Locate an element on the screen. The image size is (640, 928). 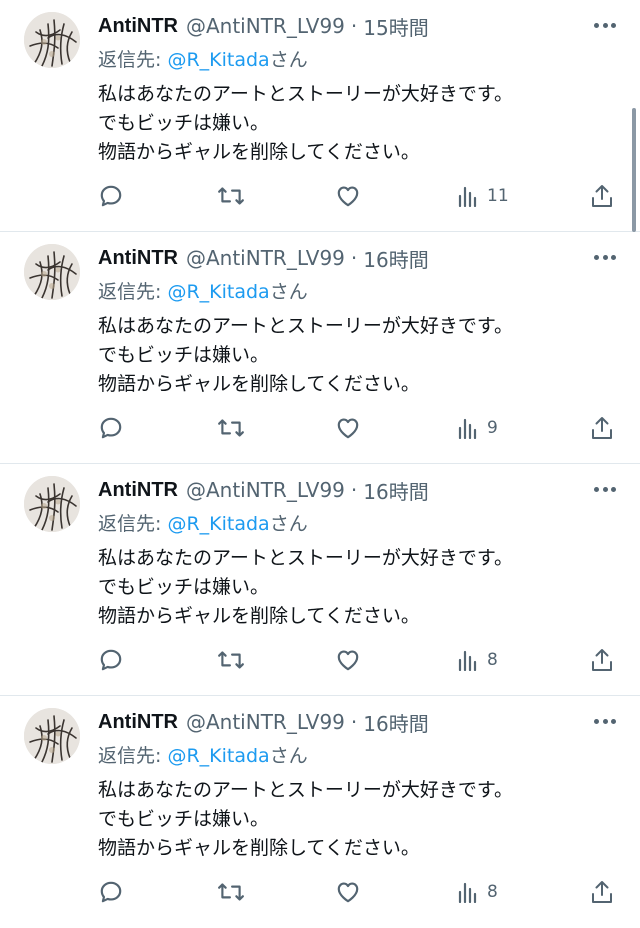
scrollbar is located at coordinates (634, 170).